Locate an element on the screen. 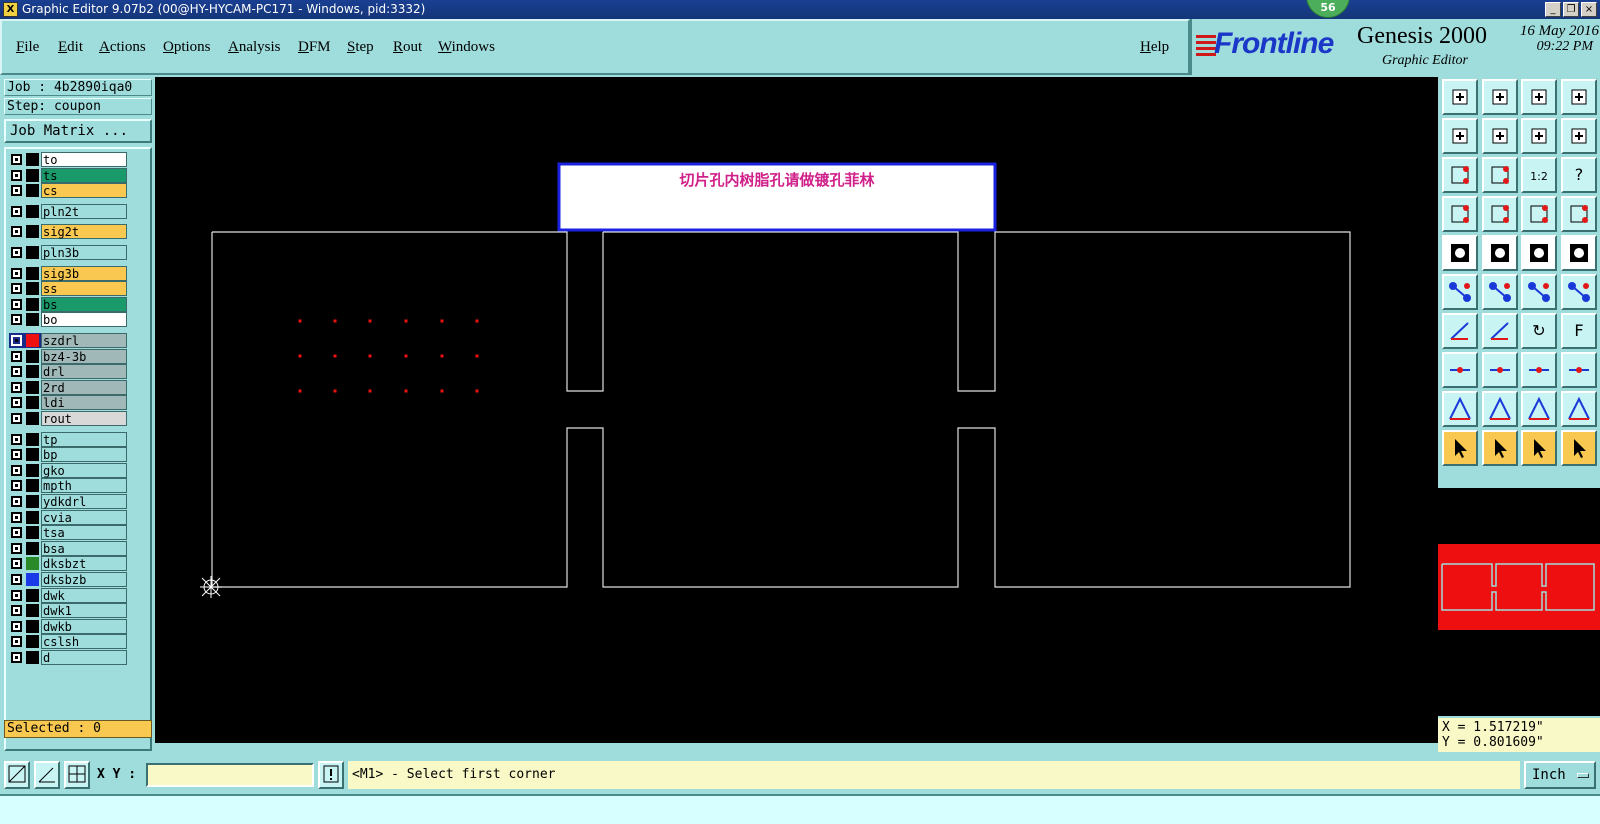 This screenshot has width=1600, height=824. overview-map is located at coordinates (1519, 602).